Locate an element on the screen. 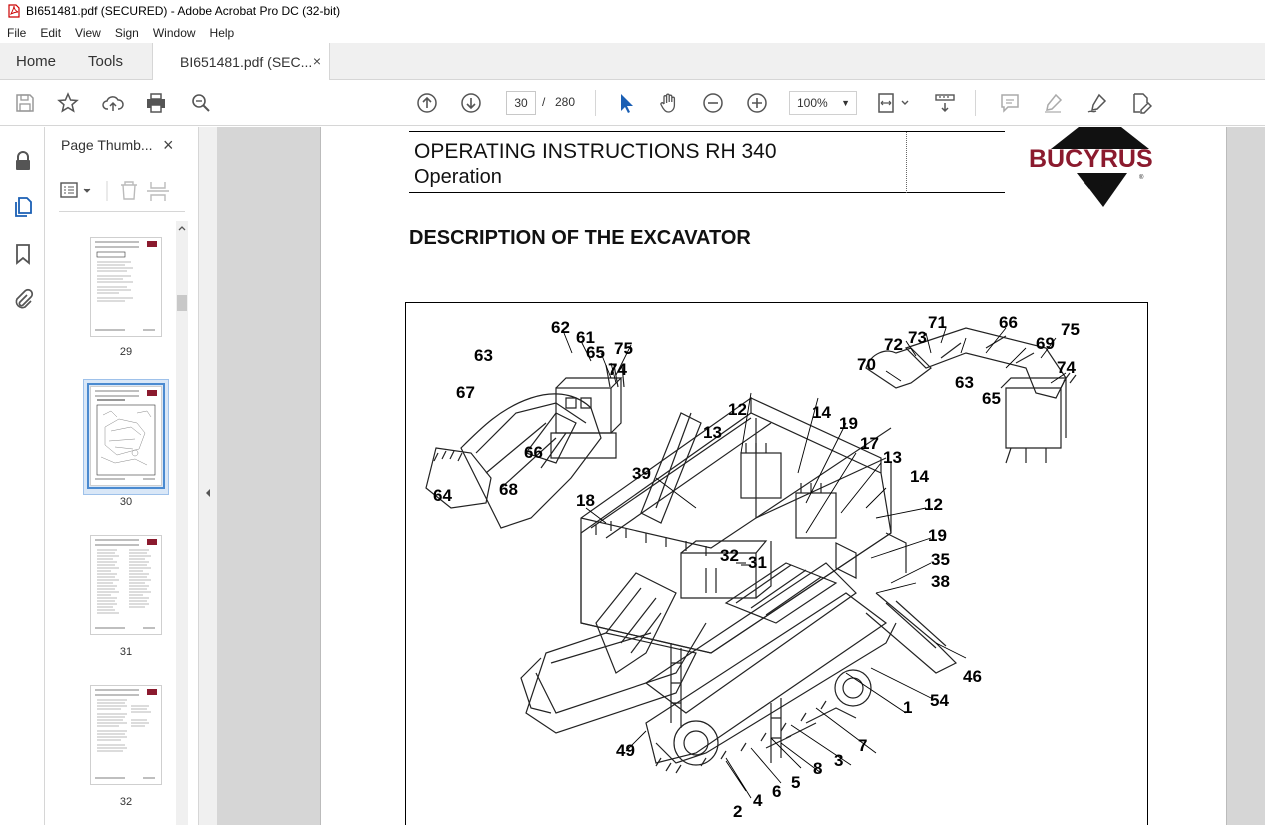  zoom-out-icon is located at coordinates (713, 103).